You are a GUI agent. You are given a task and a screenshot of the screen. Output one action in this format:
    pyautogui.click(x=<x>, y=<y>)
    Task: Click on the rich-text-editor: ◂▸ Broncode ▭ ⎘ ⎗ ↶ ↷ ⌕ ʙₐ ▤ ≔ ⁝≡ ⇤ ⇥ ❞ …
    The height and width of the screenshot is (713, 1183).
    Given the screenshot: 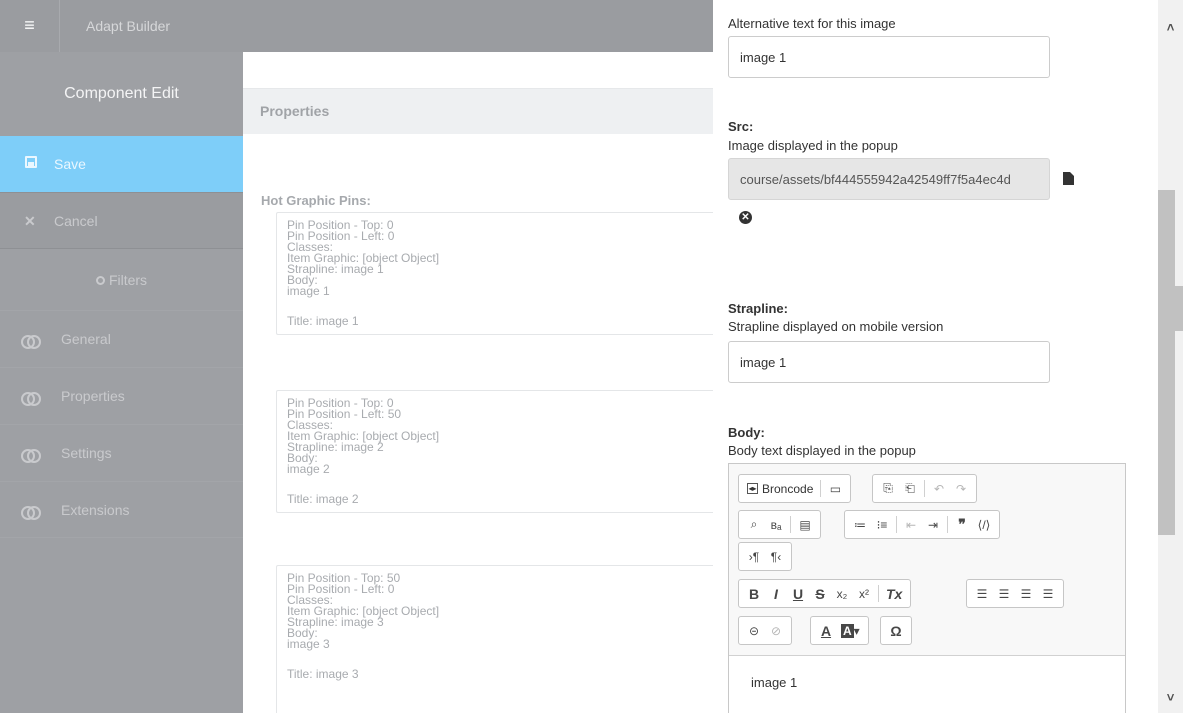 What is the action you would take?
    pyautogui.click(x=927, y=588)
    